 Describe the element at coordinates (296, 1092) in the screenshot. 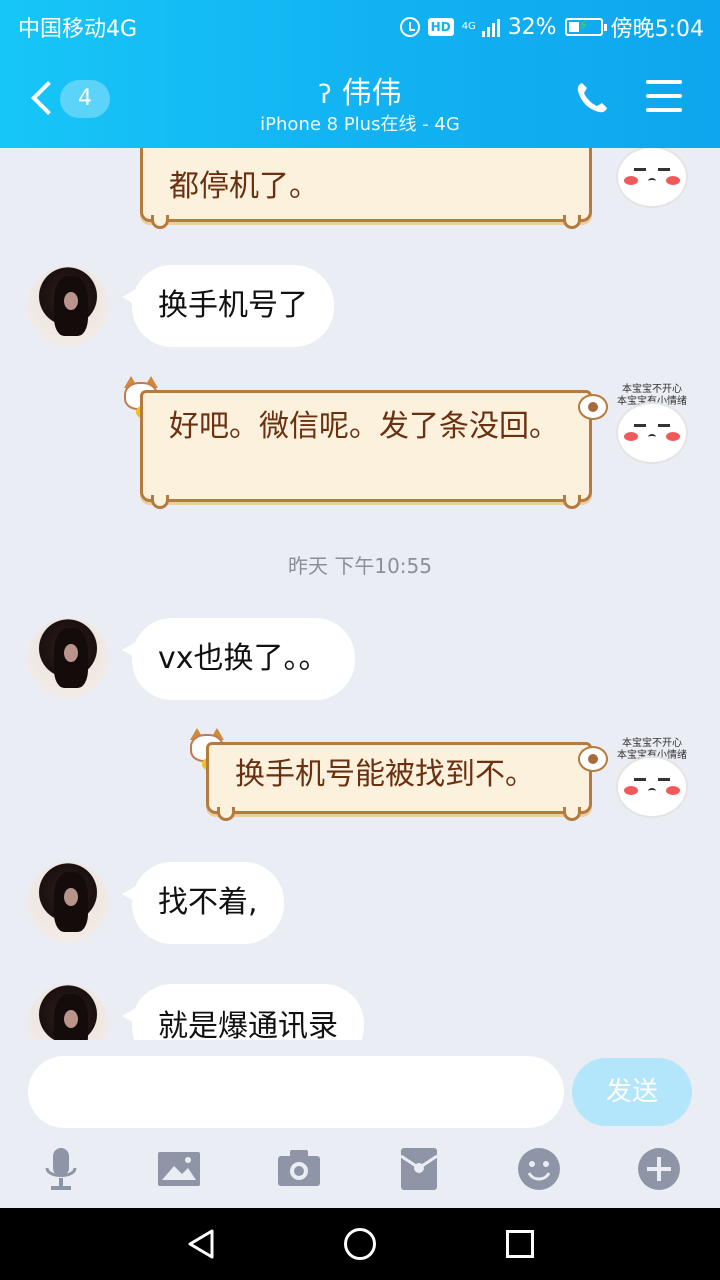

I see `message-input` at that location.